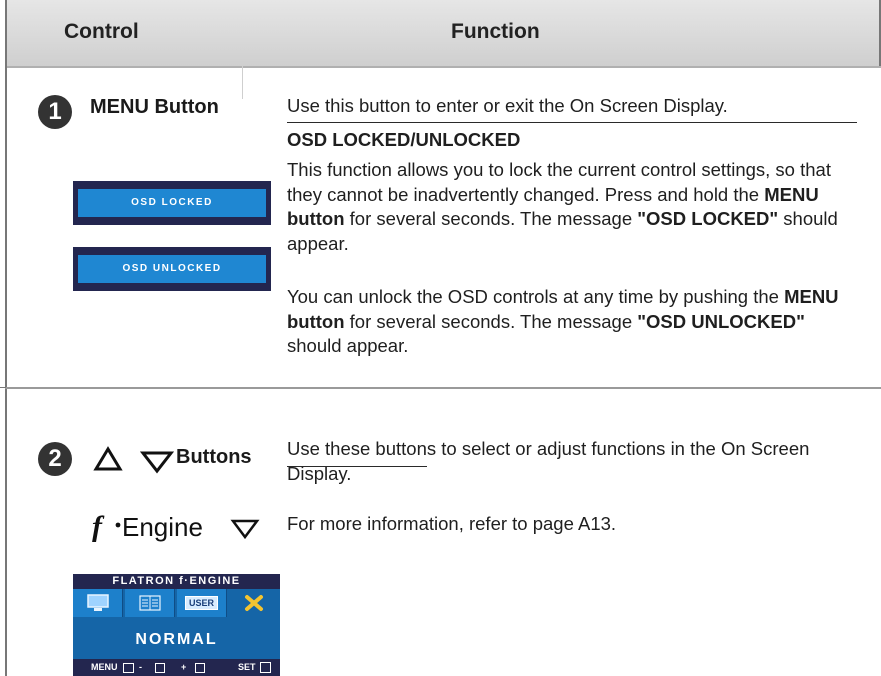 This screenshot has width=881, height=676. Describe the element at coordinates (154, 107) in the screenshot. I see `menu-button-label: MENU Button` at that location.